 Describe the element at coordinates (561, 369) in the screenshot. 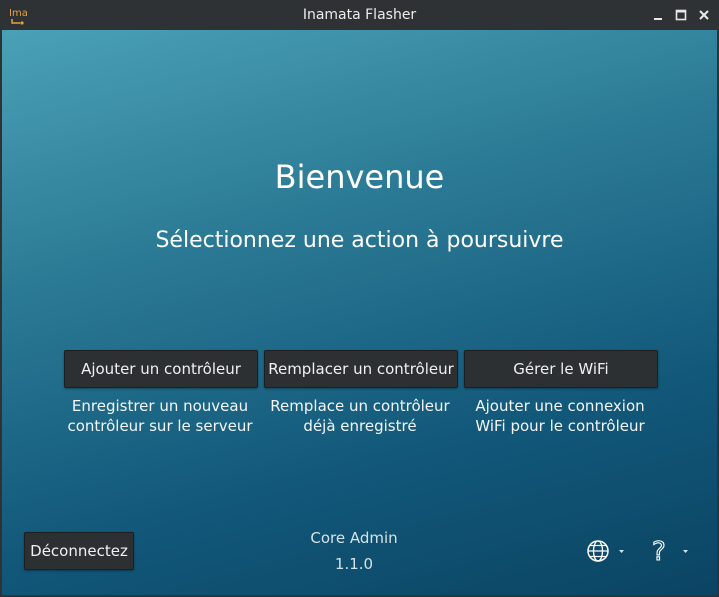

I see `manage-wifi-button: Gérer le WiFi` at that location.